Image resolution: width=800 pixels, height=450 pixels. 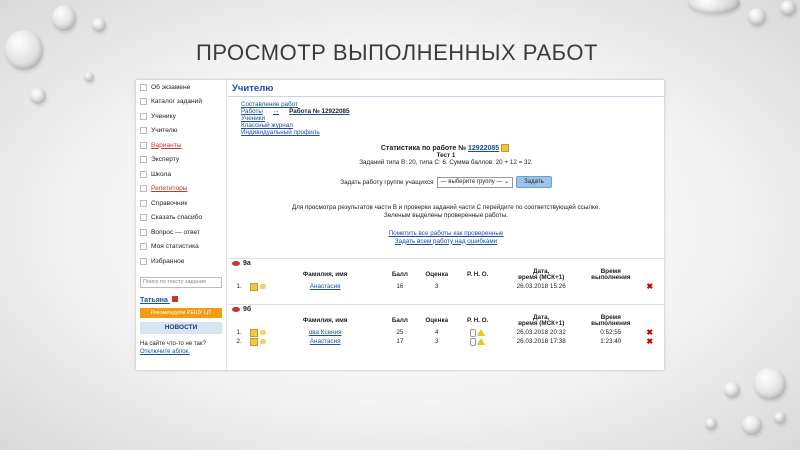 I want to click on adblock-link: Отключите аблок., so click(x=165, y=352).